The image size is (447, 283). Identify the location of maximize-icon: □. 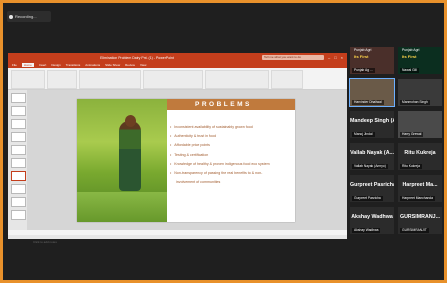
(335, 57).